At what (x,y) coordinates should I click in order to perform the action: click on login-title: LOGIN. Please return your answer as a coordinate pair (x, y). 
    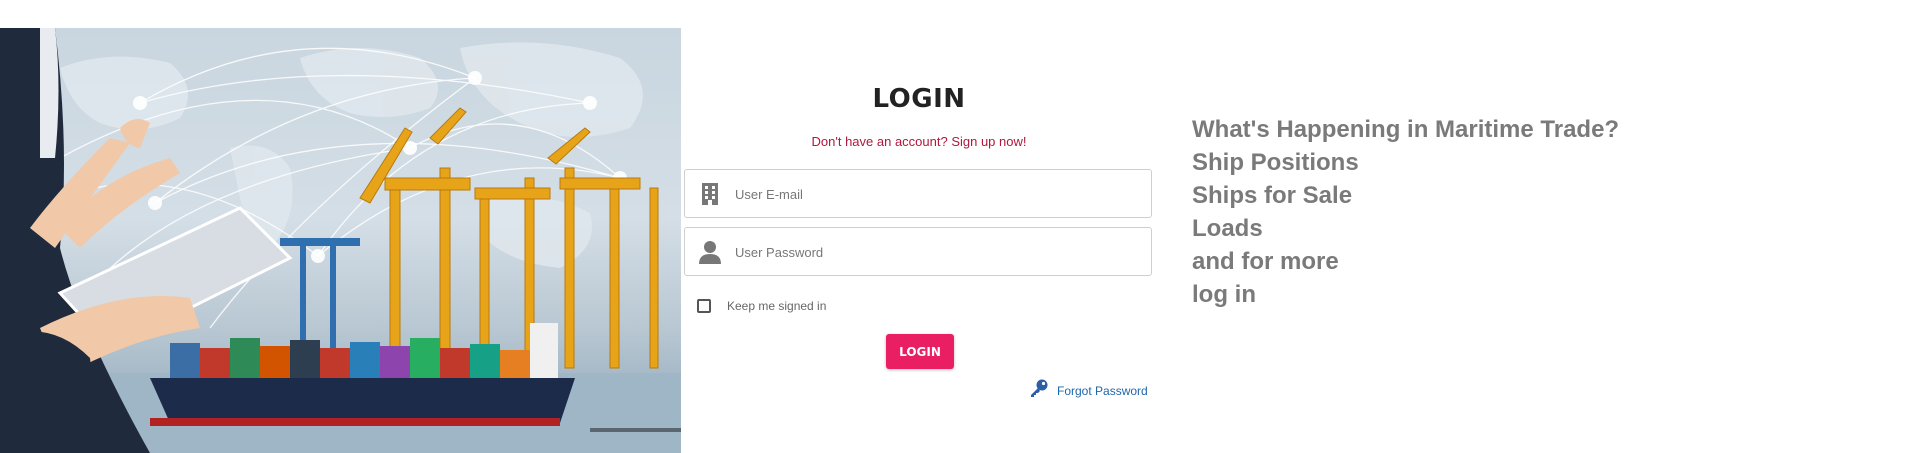
    Looking at the image, I should click on (919, 99).